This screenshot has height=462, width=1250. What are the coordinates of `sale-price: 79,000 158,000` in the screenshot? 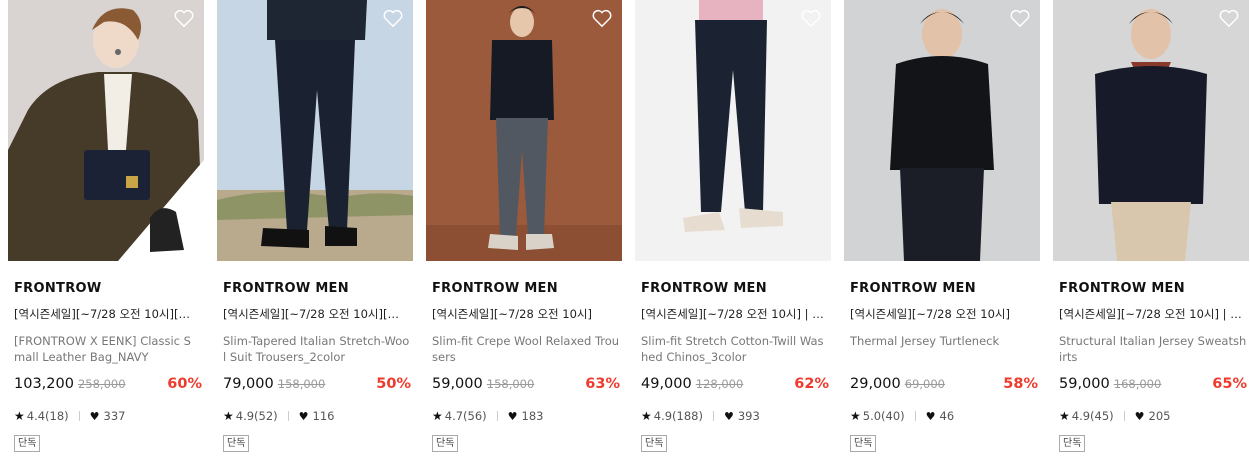 It's located at (274, 384).